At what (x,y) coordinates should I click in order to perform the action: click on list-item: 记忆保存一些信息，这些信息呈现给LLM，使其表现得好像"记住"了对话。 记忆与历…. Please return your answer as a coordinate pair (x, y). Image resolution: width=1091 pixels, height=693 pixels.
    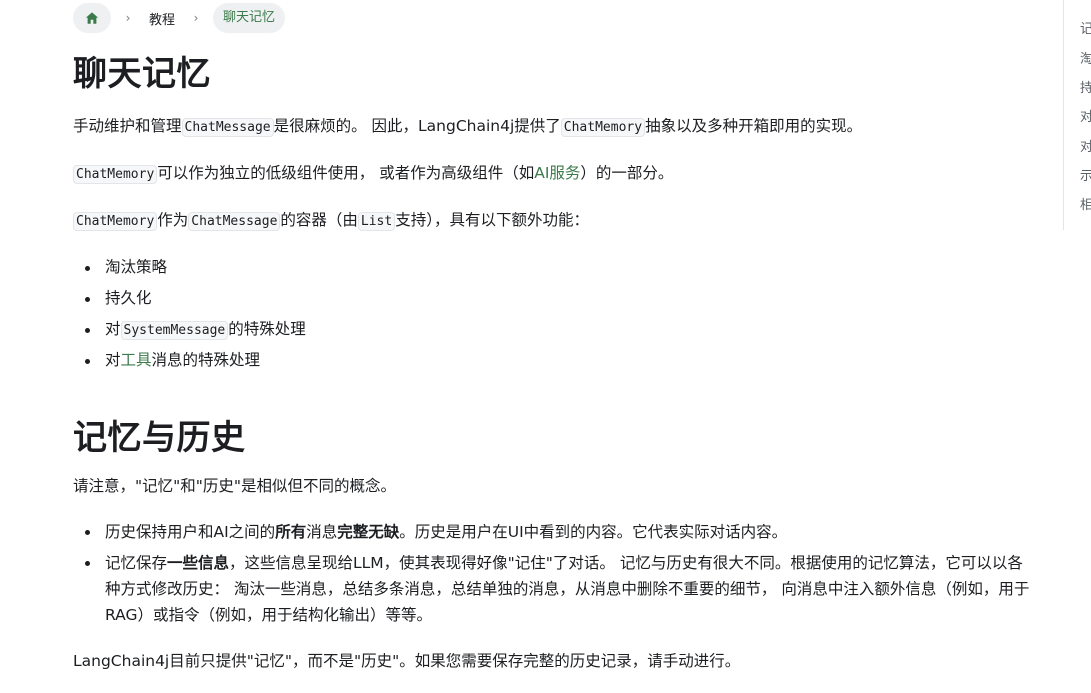
    Looking at the image, I should click on (553, 589).